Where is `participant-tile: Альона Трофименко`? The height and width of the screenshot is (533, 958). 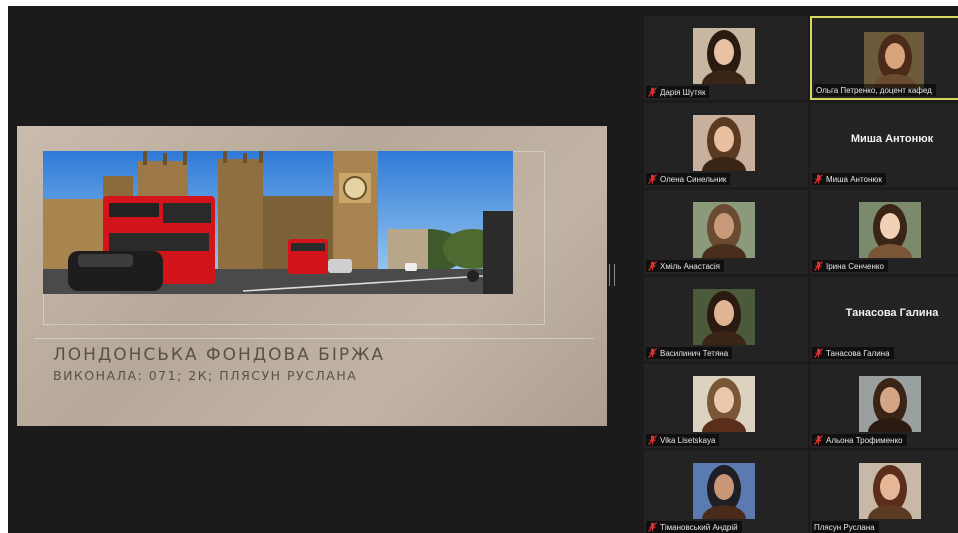
participant-tile: Альона Трофименко is located at coordinates (884, 406).